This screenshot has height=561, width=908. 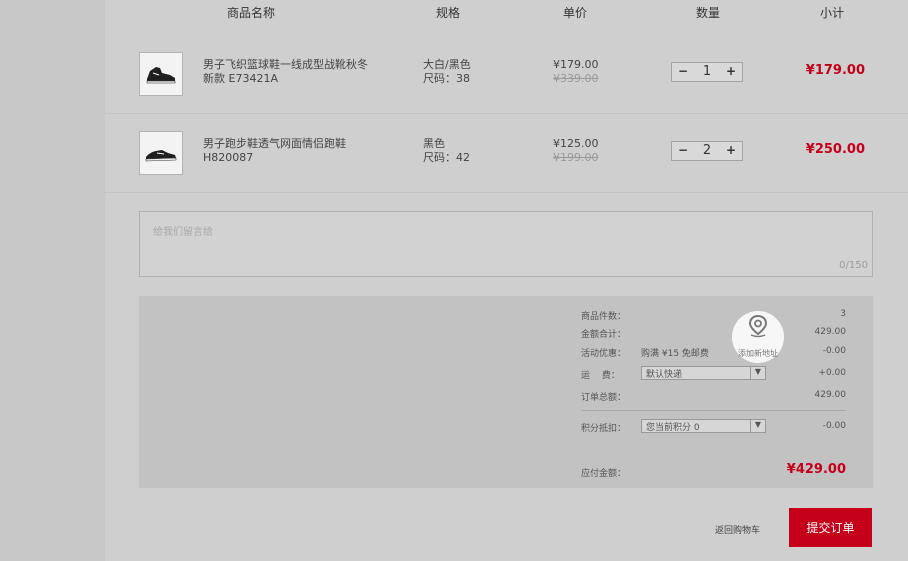 I want to click on add-address-button: 添加新地址, so click(x=758, y=337).